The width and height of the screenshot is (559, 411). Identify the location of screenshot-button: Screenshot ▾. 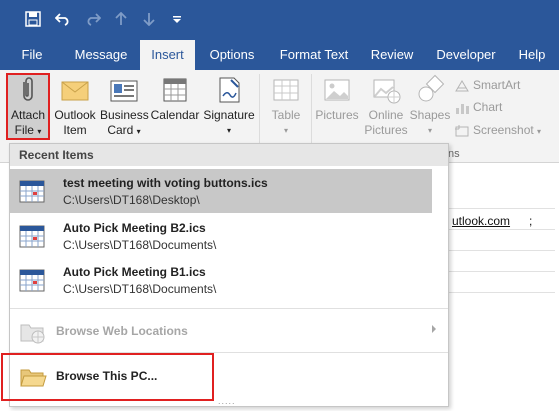
(497, 130).